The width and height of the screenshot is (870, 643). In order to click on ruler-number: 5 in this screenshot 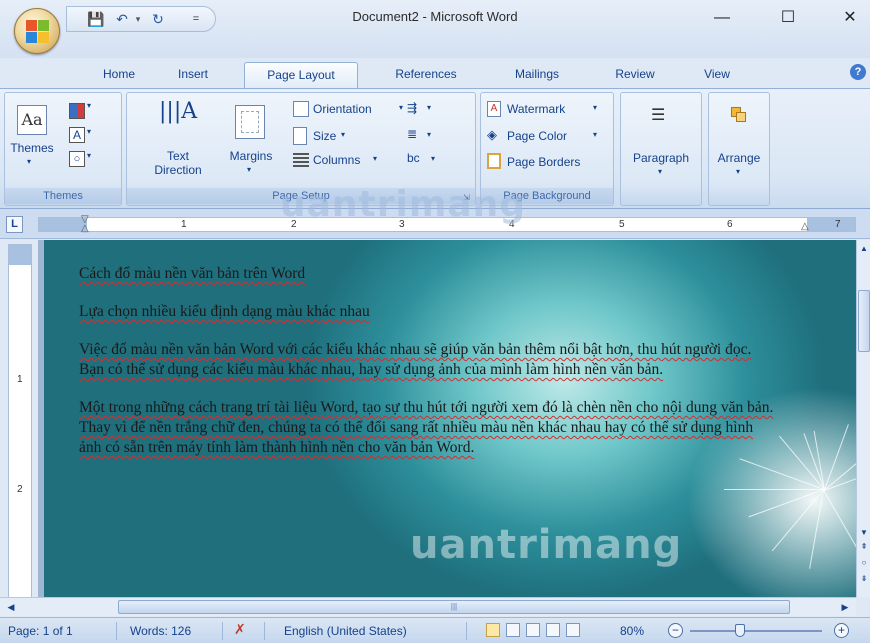, I will do `click(622, 224)`.